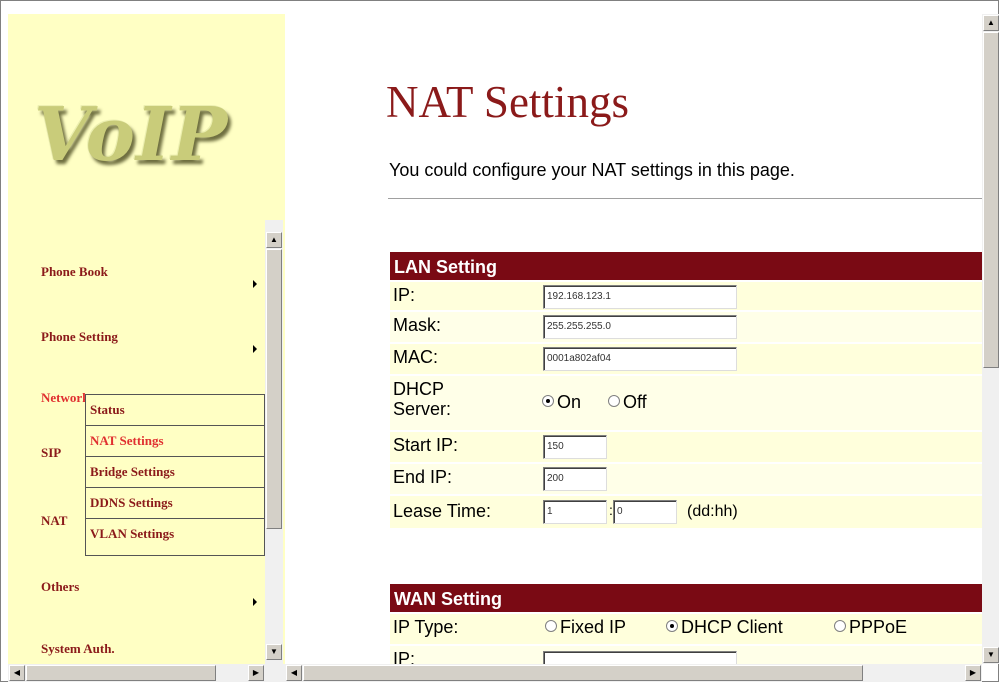  Describe the element at coordinates (415, 357) in the screenshot. I see `lan-mac-label: MAC:` at that location.